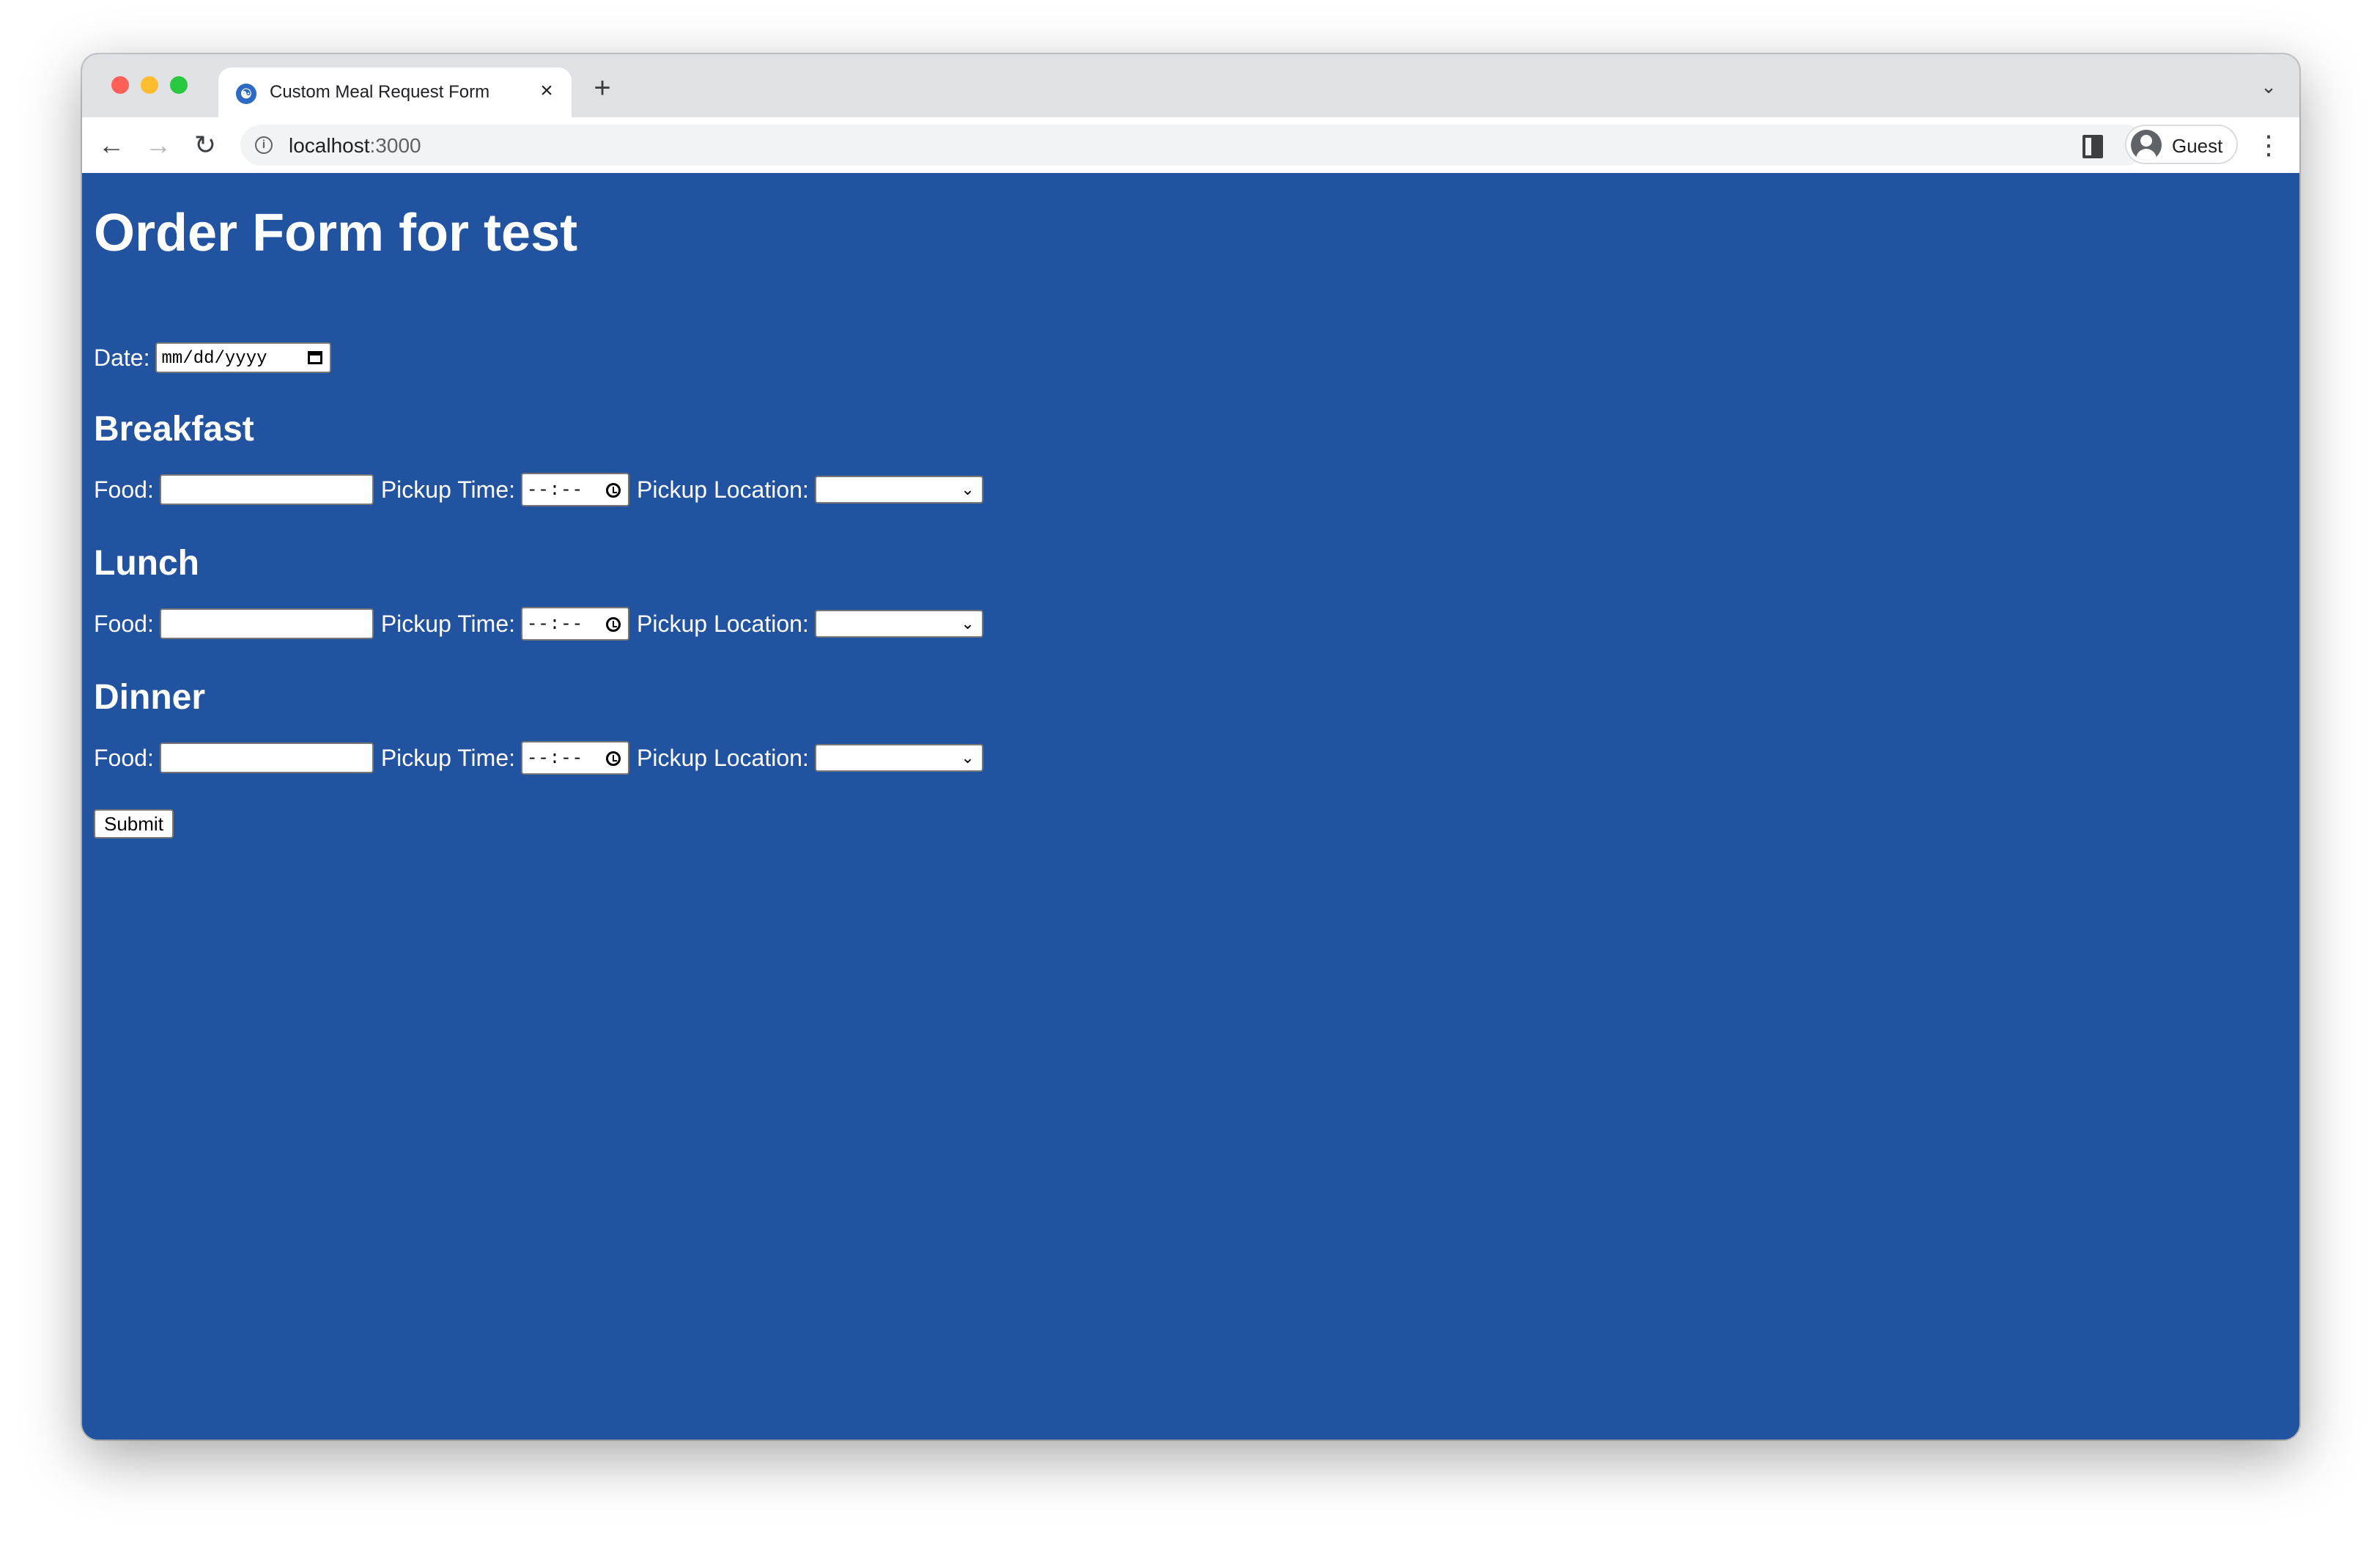 The height and width of the screenshot is (1548, 2380). Describe the element at coordinates (380, 92) in the screenshot. I see `tab-title: Custom Meal Request Form` at that location.